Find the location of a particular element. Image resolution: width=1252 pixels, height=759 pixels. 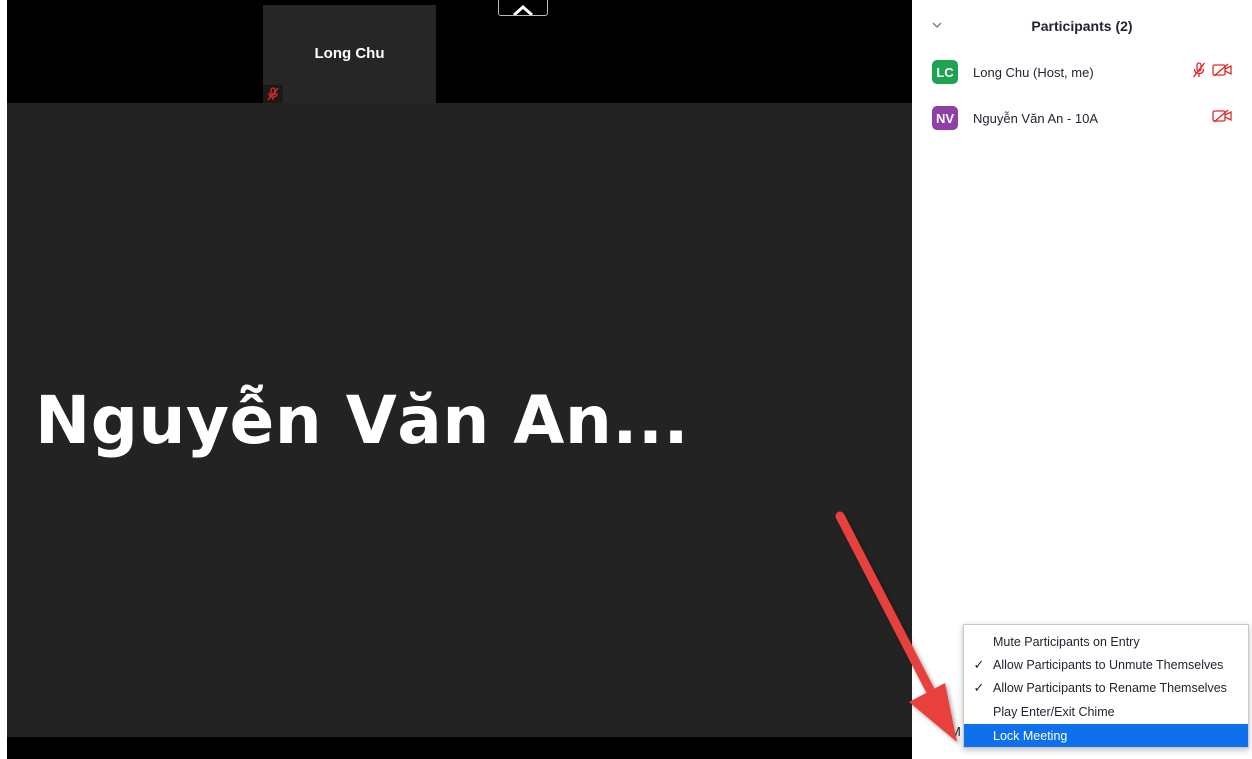

menu-item-label: Allow Participants to Rename Themselves is located at coordinates (1110, 687).